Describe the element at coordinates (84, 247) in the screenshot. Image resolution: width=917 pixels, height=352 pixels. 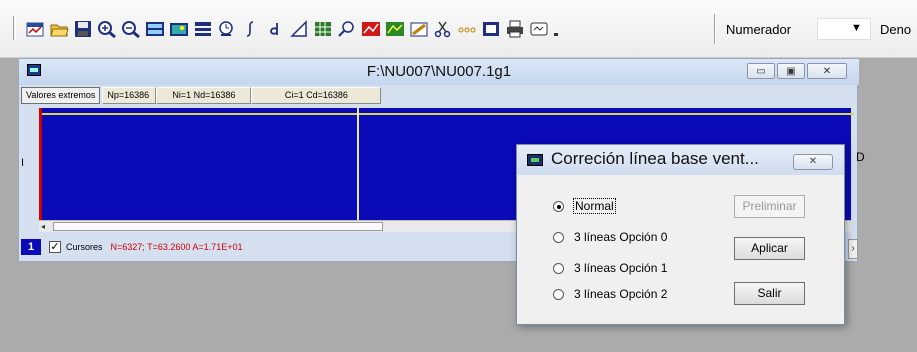
I see `cursors-label: Cursores` at that location.